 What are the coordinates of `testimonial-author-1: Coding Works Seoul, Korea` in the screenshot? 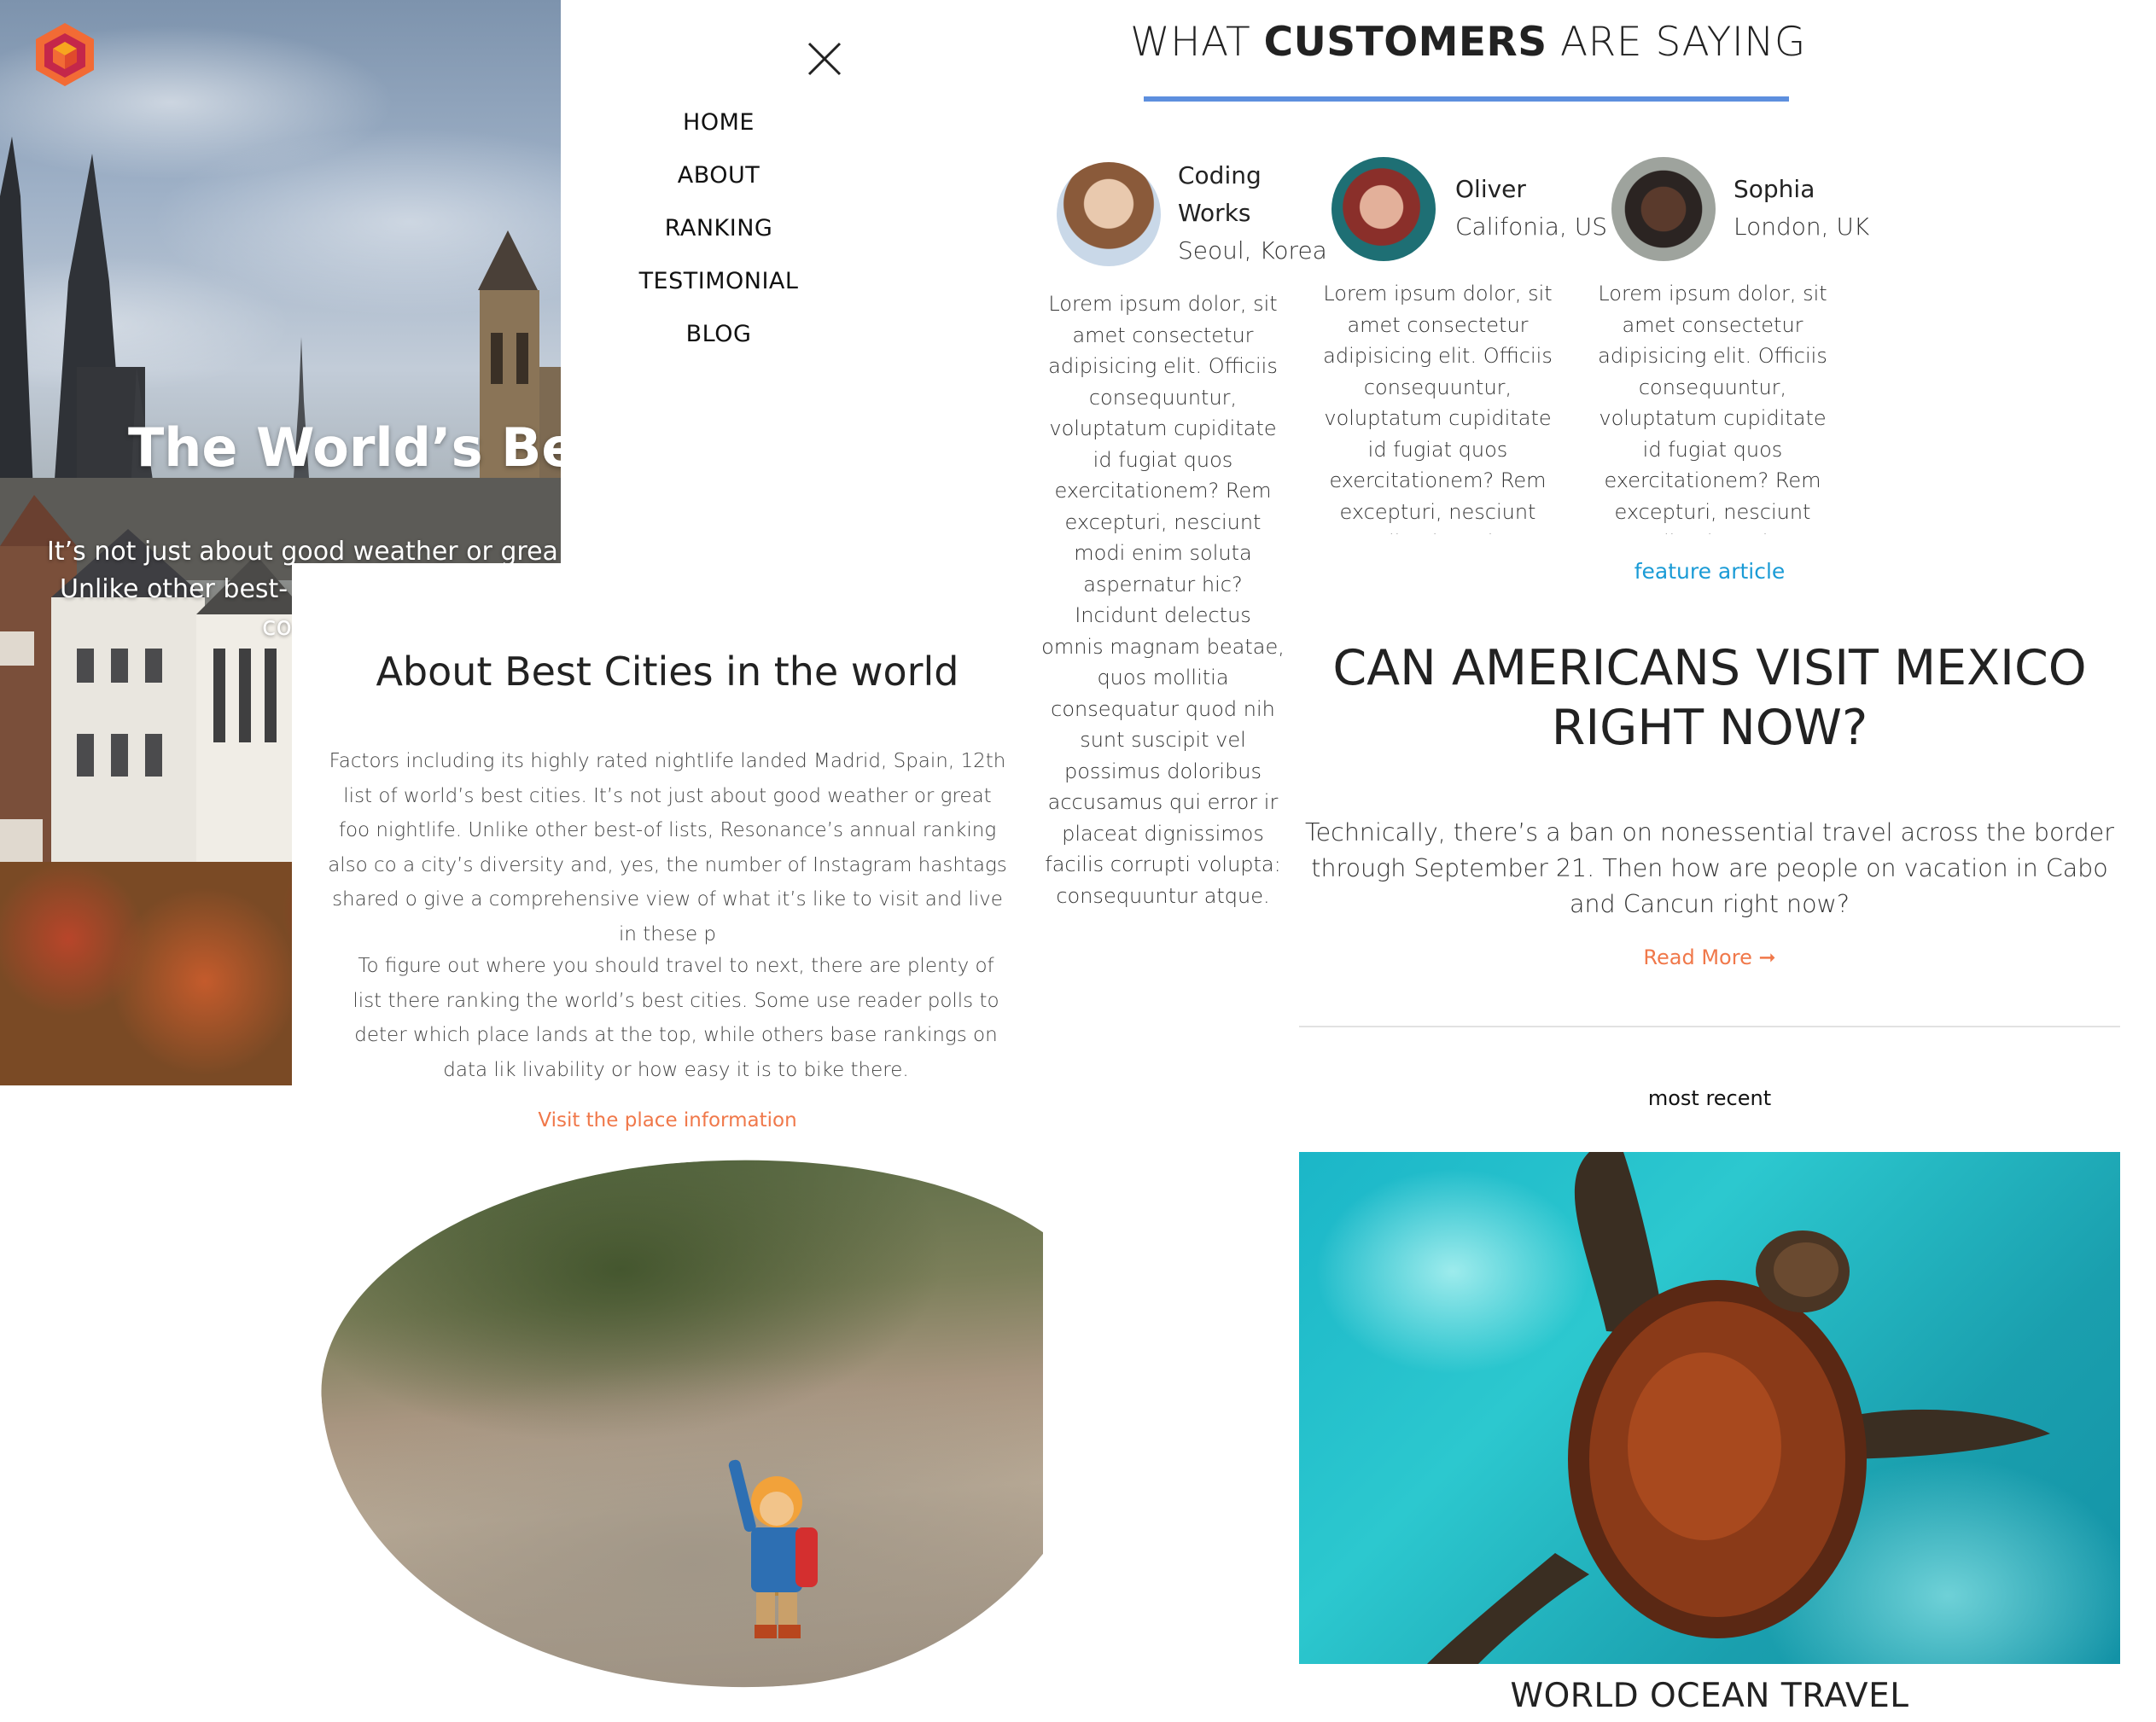 It's located at (1254, 213).